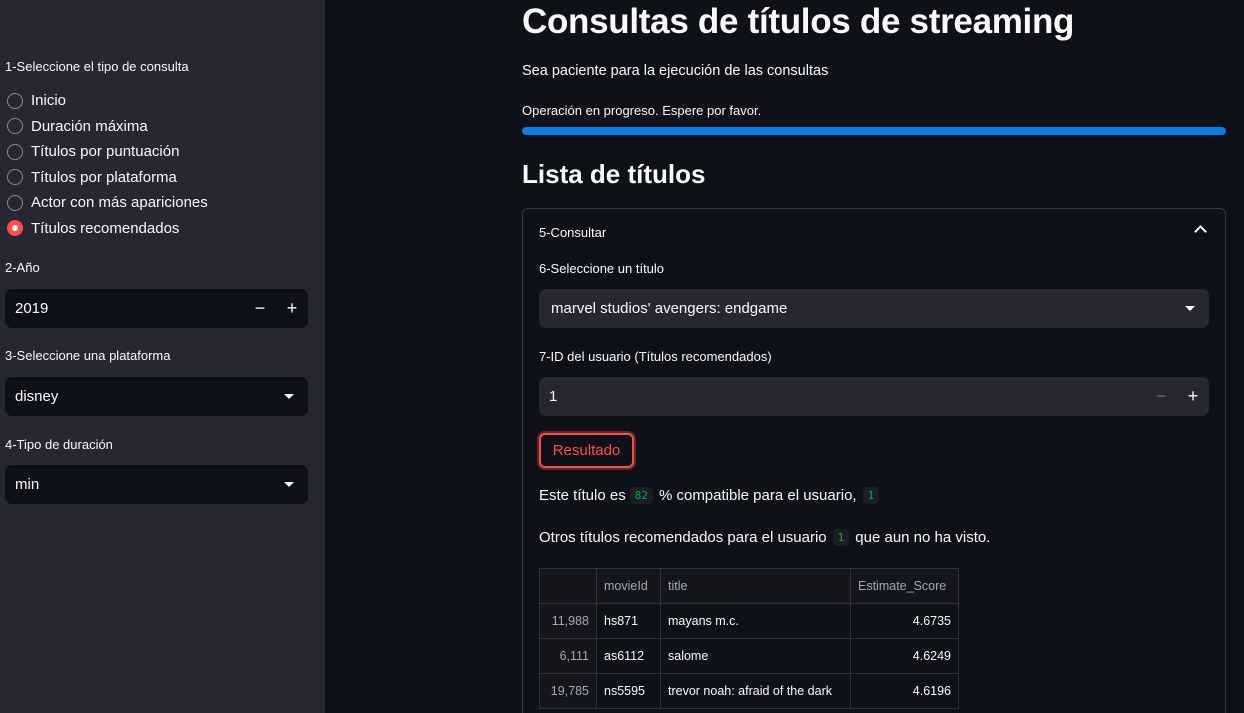 The height and width of the screenshot is (713, 1244). What do you see at coordinates (904, 691) in the screenshot?
I see `score-cell: 4.6196` at bounding box center [904, 691].